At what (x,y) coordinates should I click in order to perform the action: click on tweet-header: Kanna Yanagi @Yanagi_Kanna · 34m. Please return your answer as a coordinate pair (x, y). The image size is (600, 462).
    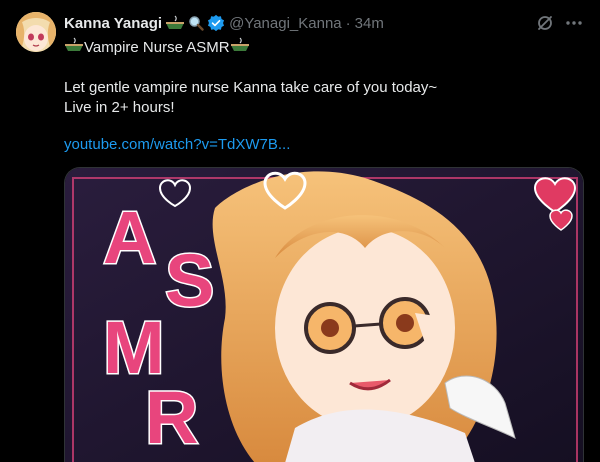
    Looking at the image, I should click on (224, 23).